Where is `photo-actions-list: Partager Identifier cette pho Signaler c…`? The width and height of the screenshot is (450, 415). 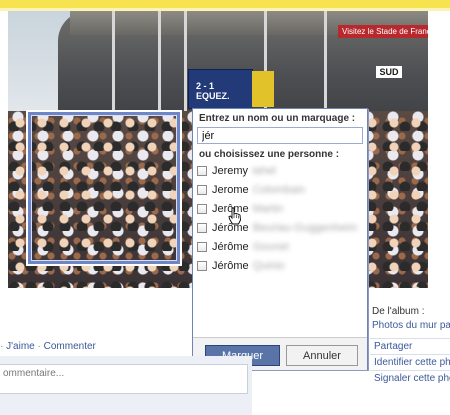 photo-actions-list: Partager Identifier cette pho Signaler c… is located at coordinates (410, 362).